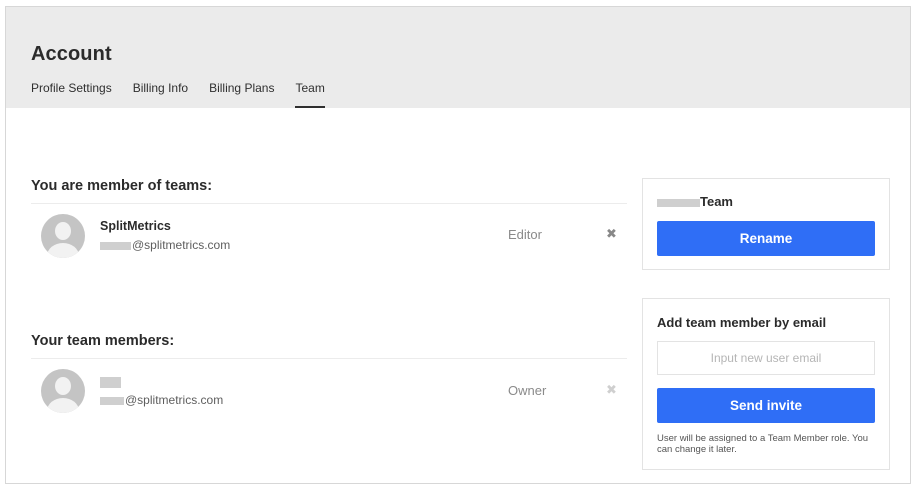 The image size is (916, 489). I want to click on team-card-title: Team, so click(695, 201).